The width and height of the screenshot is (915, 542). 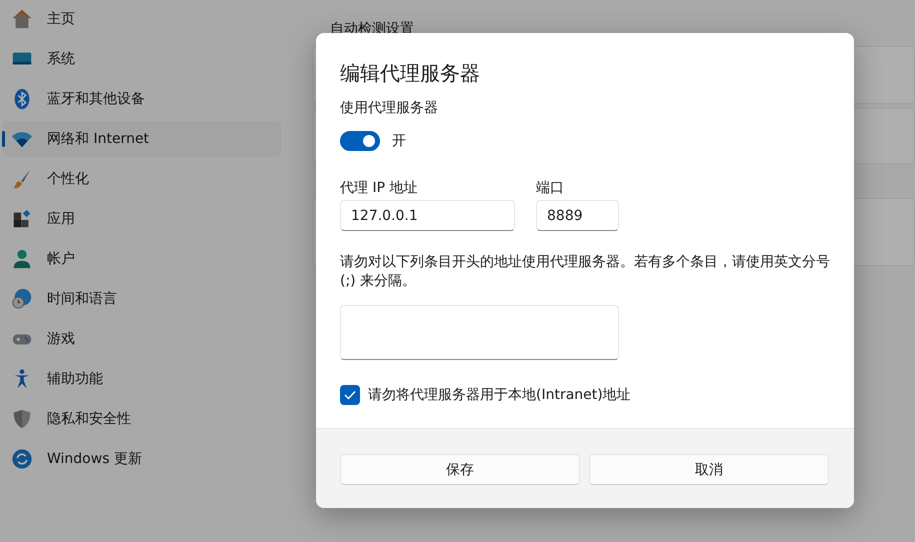 I want to click on input-field: 8889, so click(x=577, y=215).